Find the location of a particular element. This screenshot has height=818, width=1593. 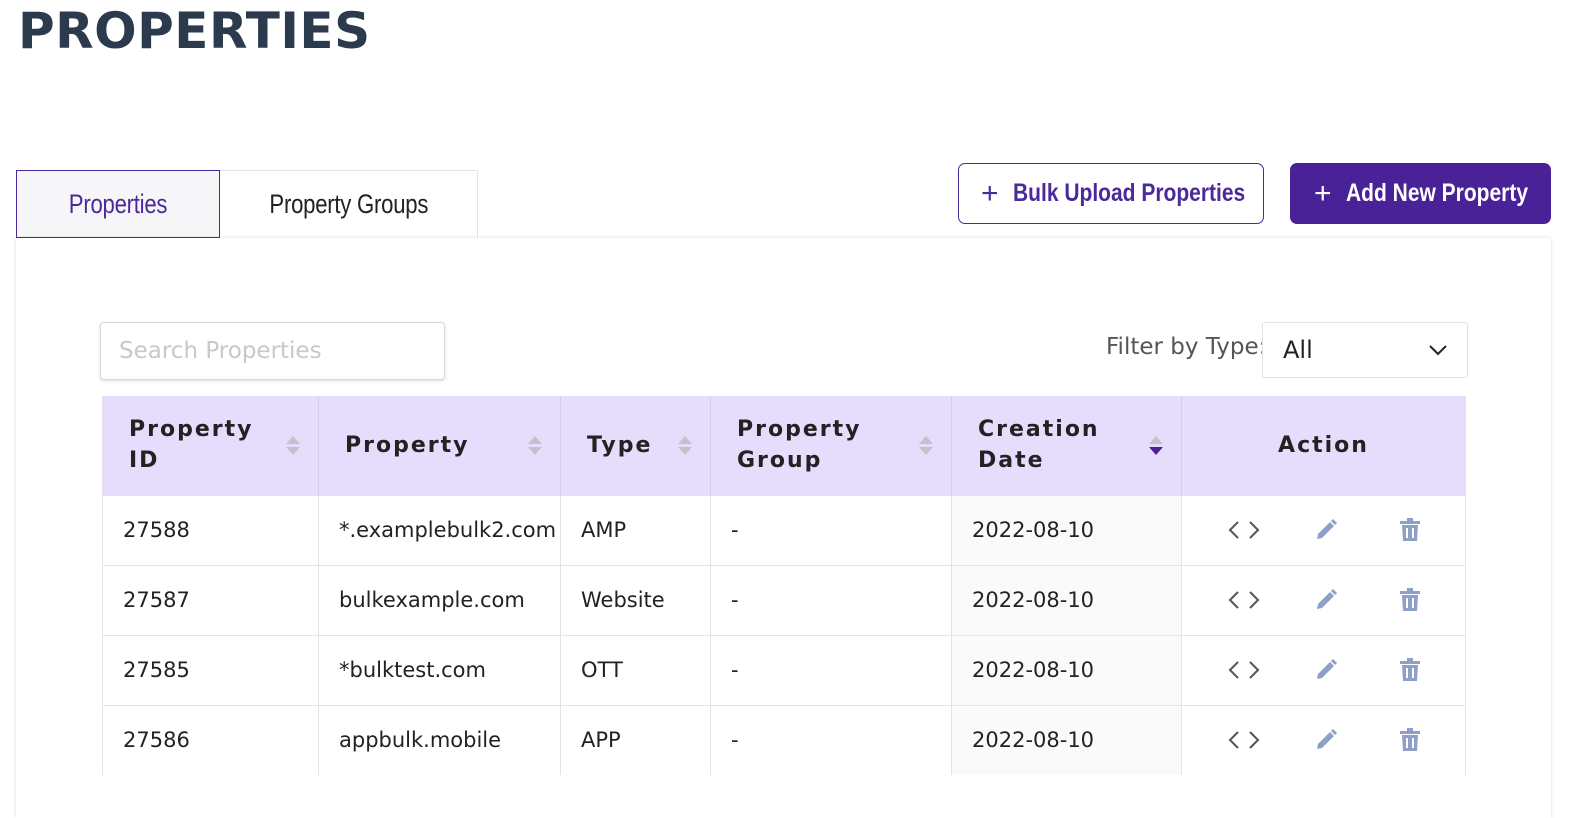

column-header-property-group: Property Group is located at coordinates (831, 445).